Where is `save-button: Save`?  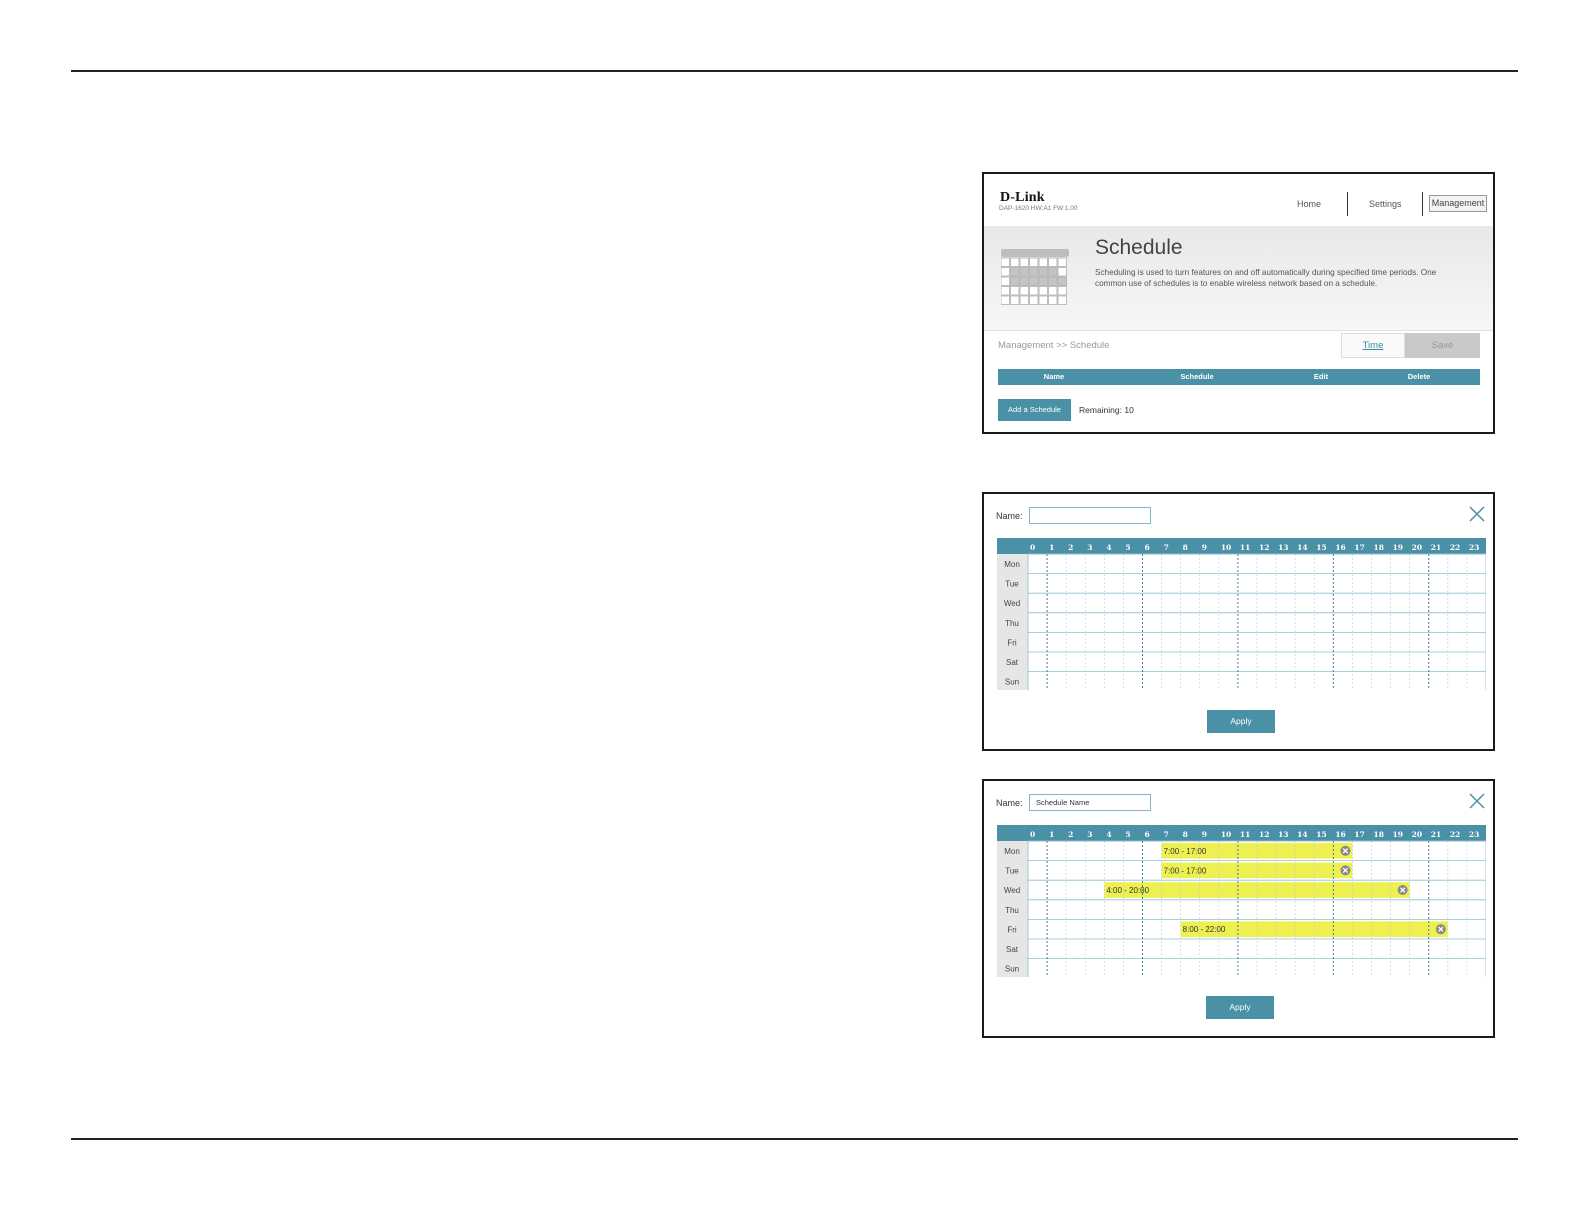
save-button: Save is located at coordinates (1442, 345).